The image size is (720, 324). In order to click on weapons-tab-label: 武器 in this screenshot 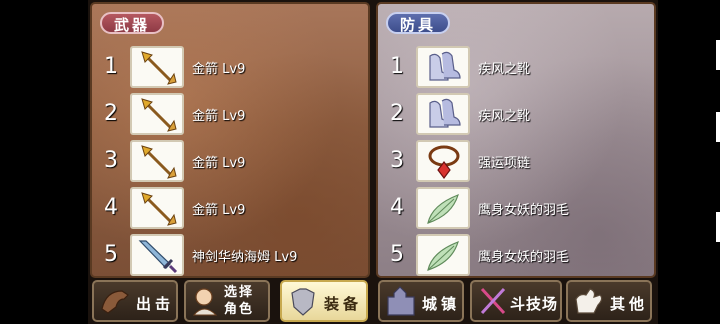, I will do `click(132, 23)`.